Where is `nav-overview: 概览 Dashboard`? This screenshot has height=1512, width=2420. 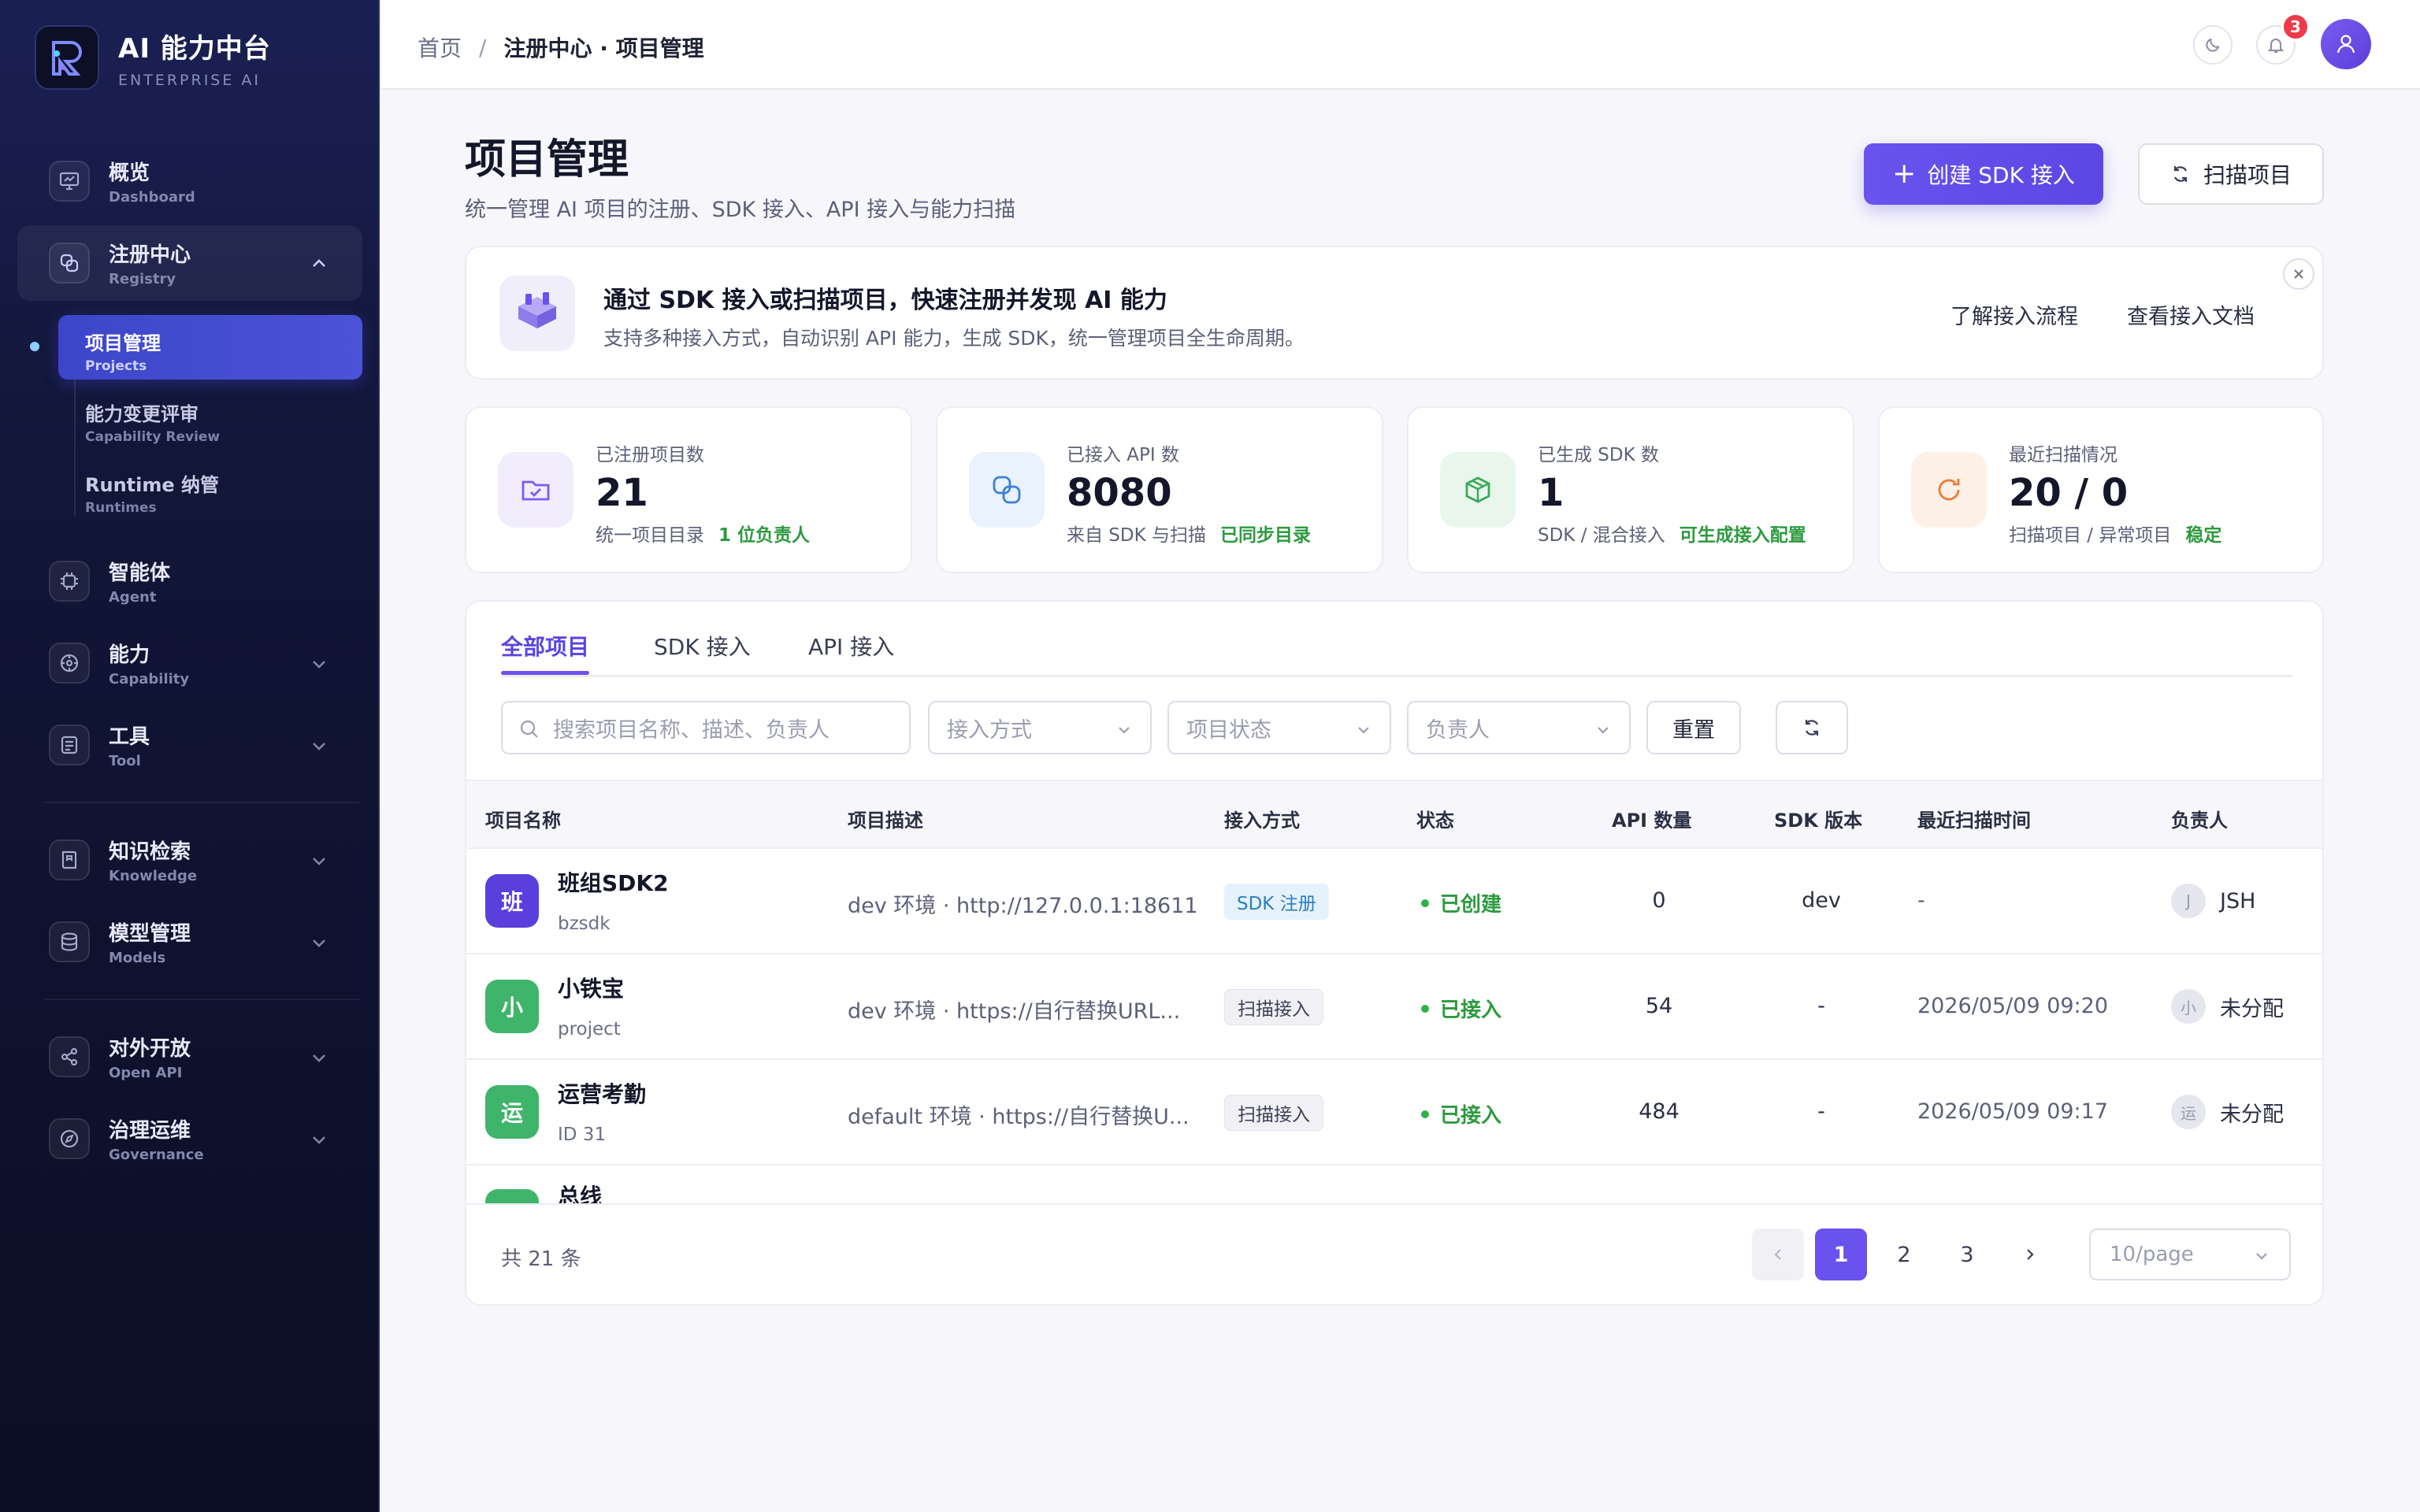 nav-overview: 概览 Dashboard is located at coordinates (189, 181).